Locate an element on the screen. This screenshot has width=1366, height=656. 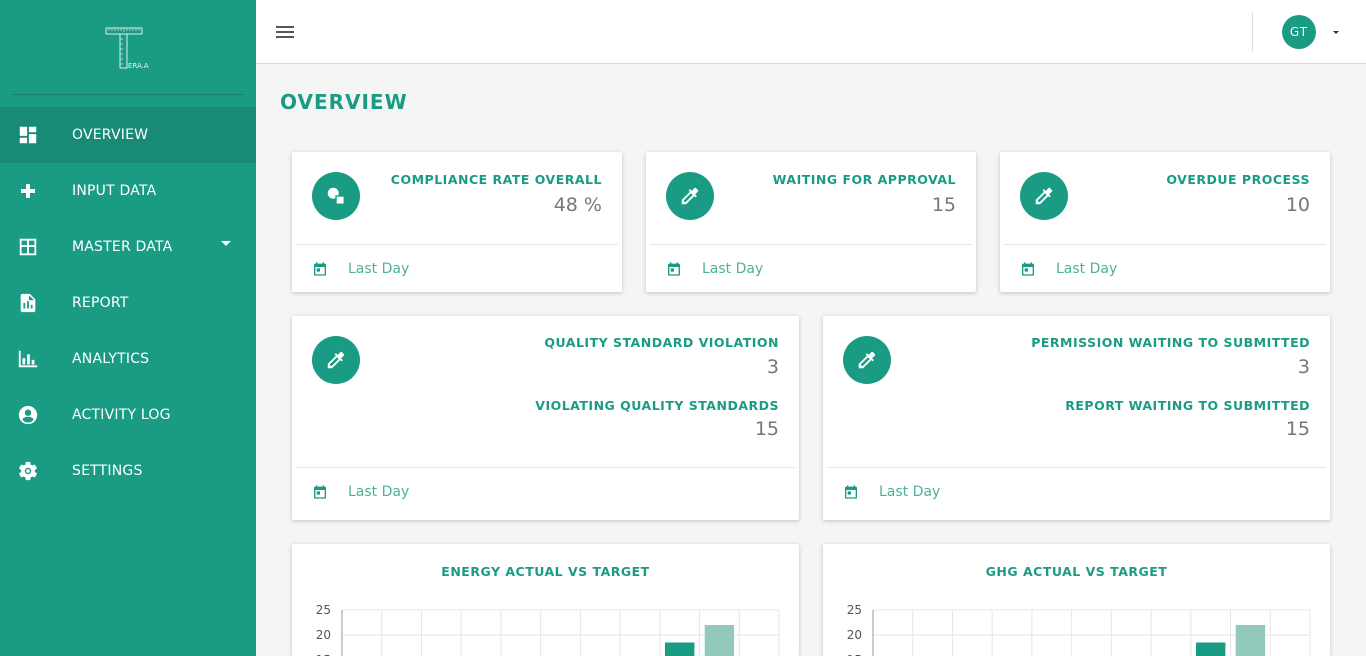
sidebar-item-overview: OVERVIEW is located at coordinates (128, 135).